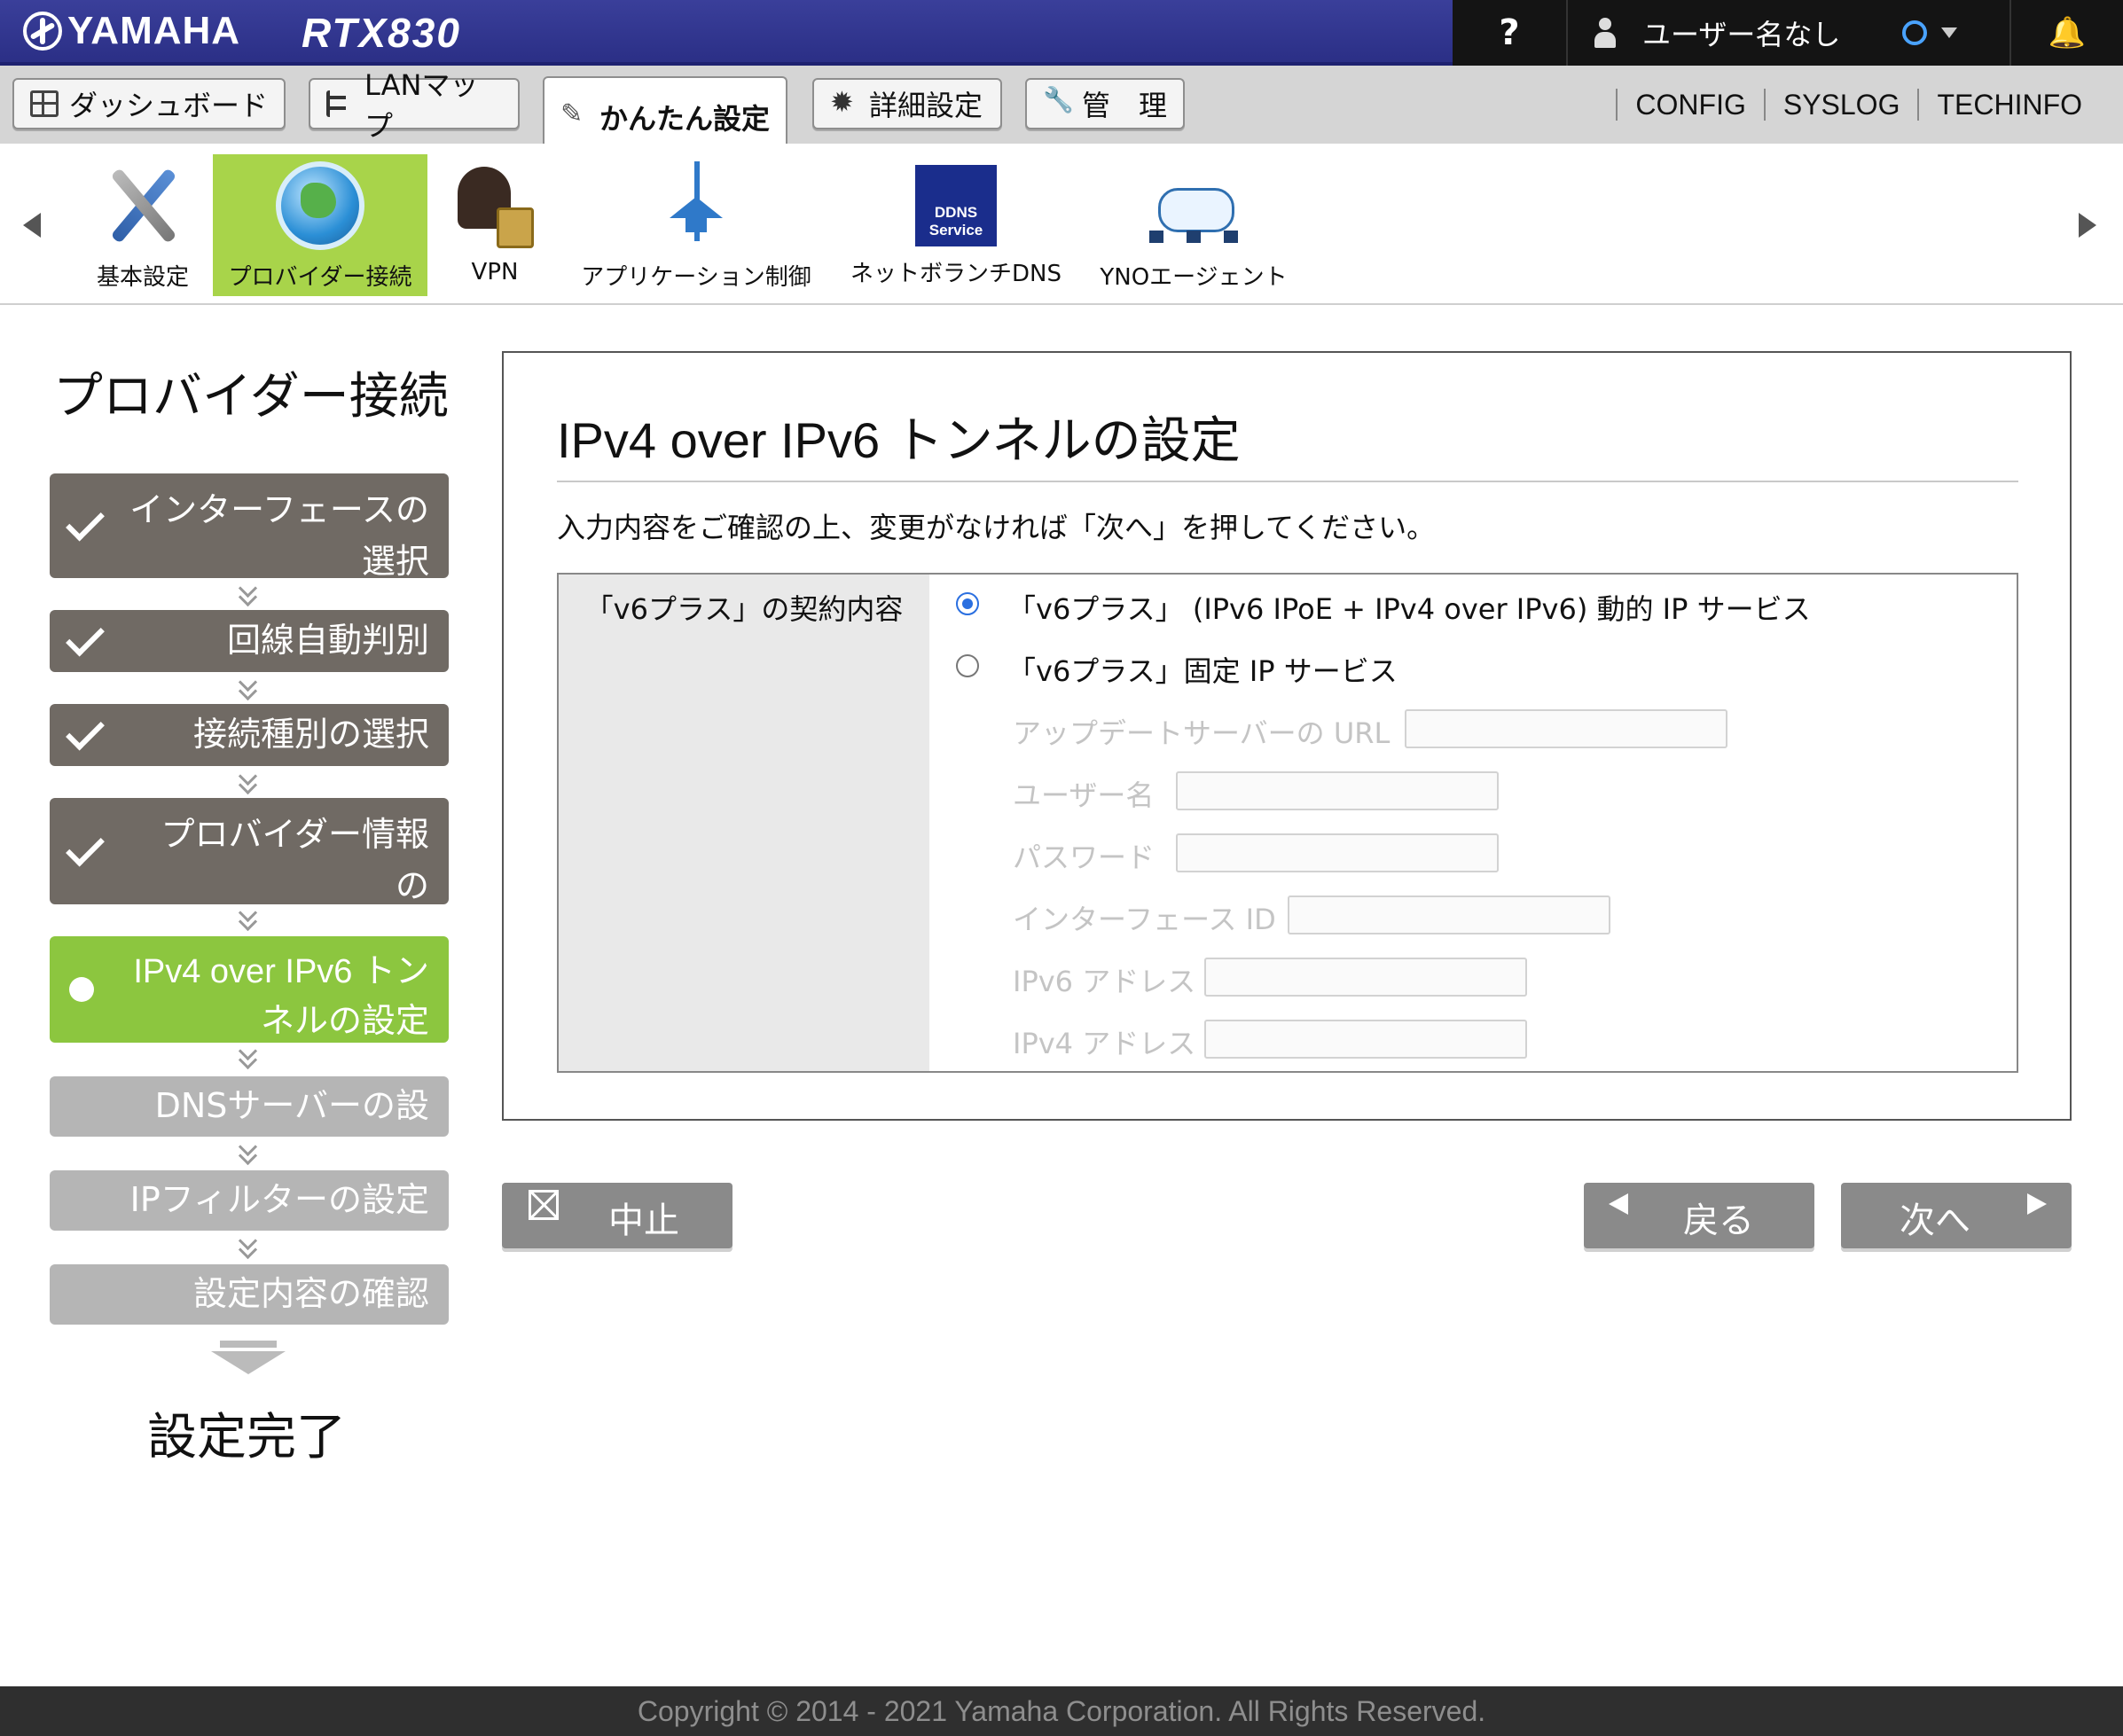 The image size is (2123, 1736). I want to click on model-name: RTX830, so click(381, 33).